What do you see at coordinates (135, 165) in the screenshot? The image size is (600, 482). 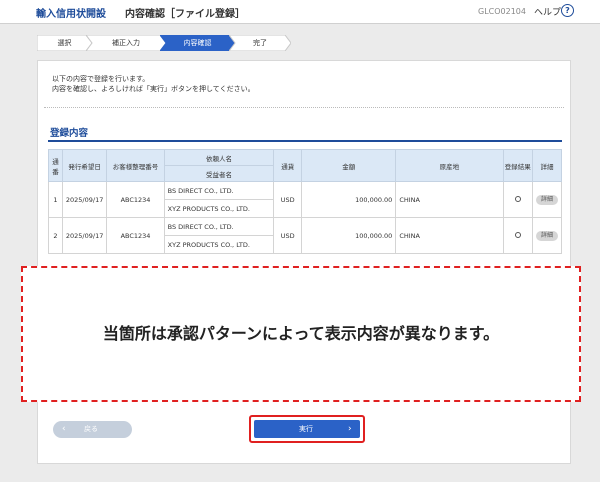 I see `col-header-ref-no: お客様整理番号` at bounding box center [135, 165].